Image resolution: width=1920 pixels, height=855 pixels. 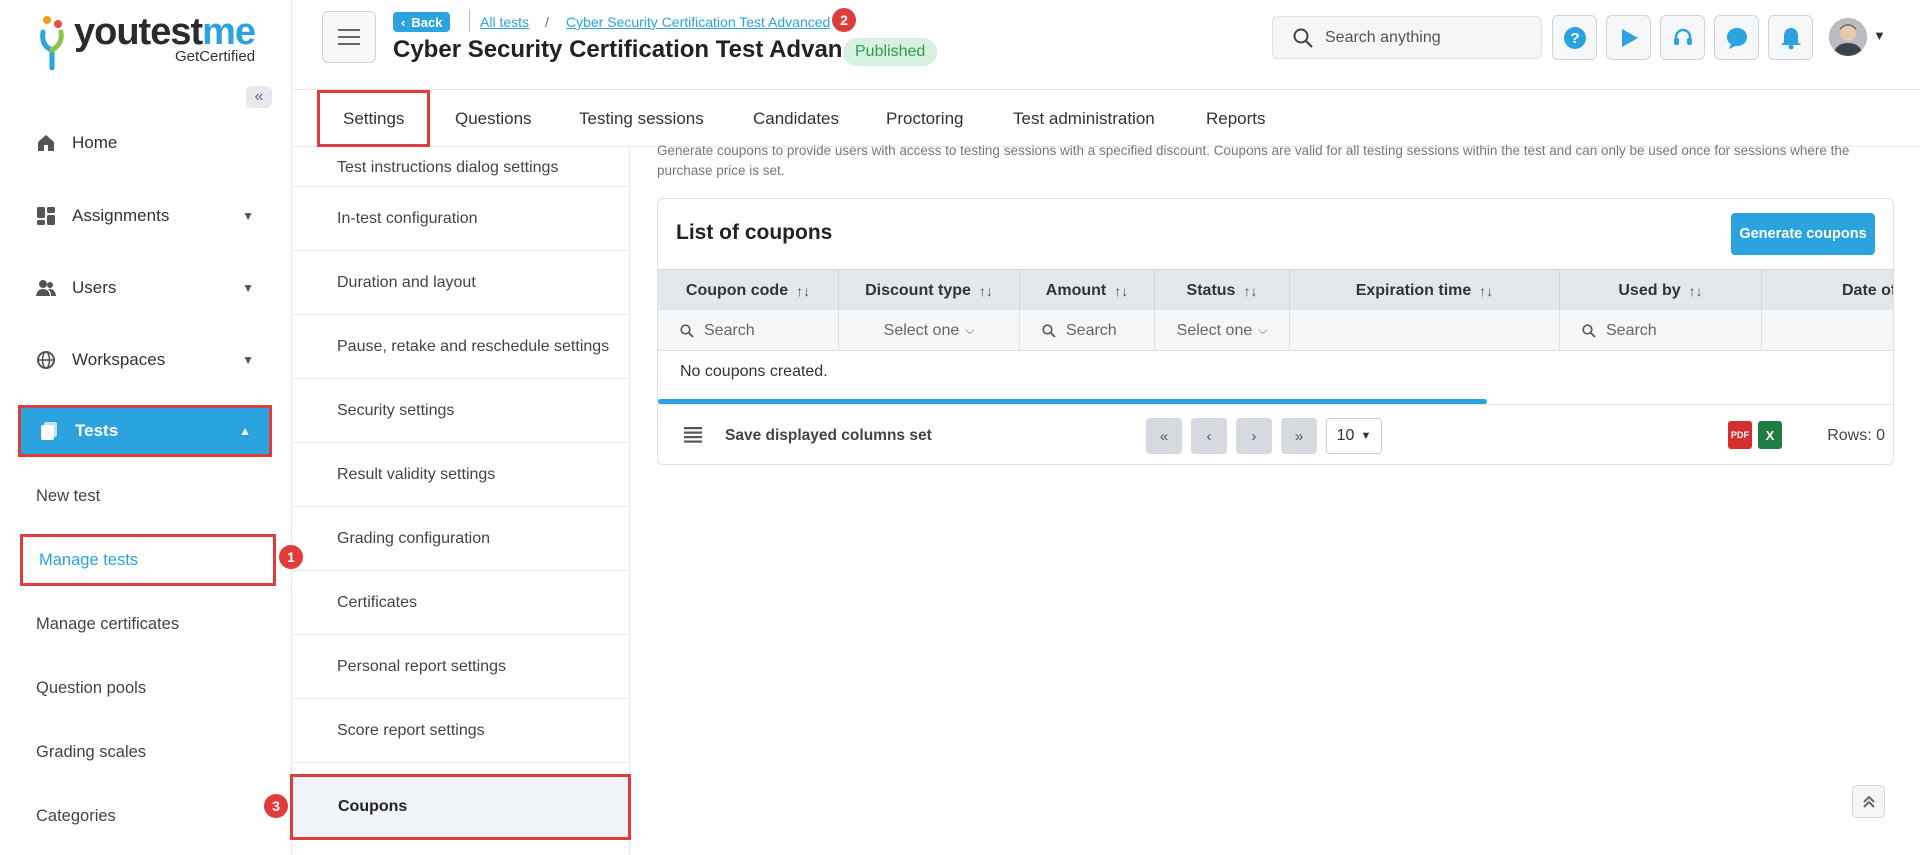 What do you see at coordinates (1087, 290) in the screenshot?
I see `column-header-amount: Amount ↑↓` at bounding box center [1087, 290].